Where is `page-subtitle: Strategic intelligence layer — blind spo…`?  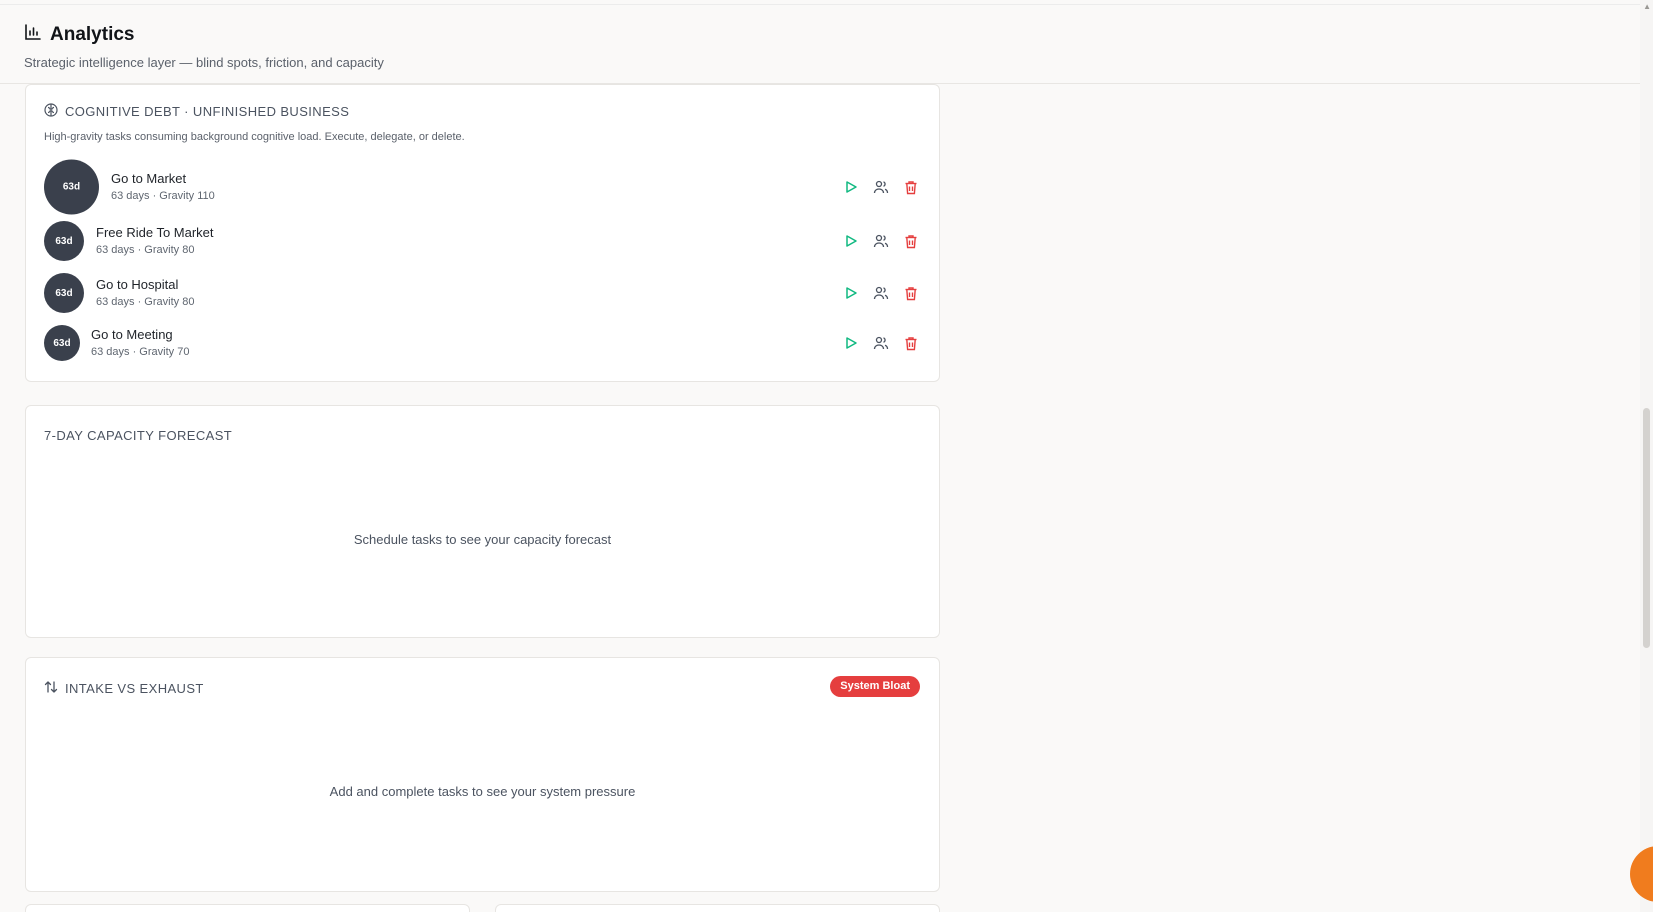 page-subtitle: Strategic intelligence layer — blind spo… is located at coordinates (204, 62).